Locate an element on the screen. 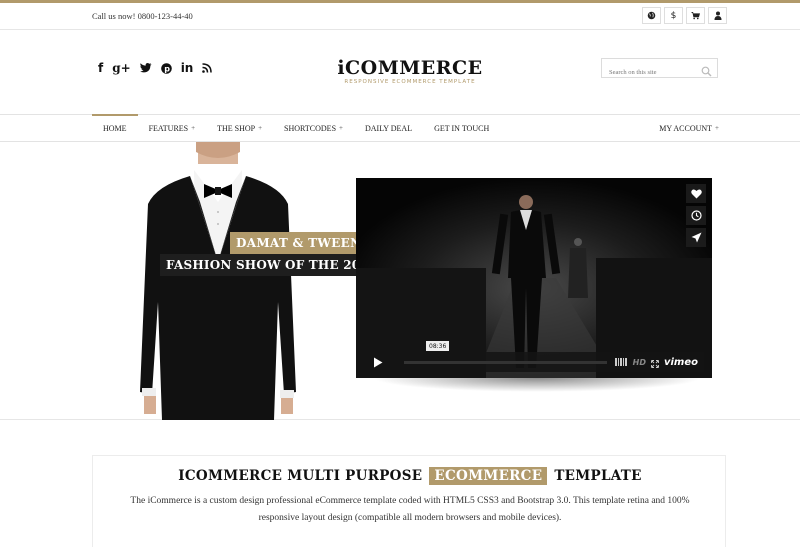 Image resolution: width=800 pixels, height=547 pixels. nav-item-my-account: MY ACCOUNT + is located at coordinates (689, 128).